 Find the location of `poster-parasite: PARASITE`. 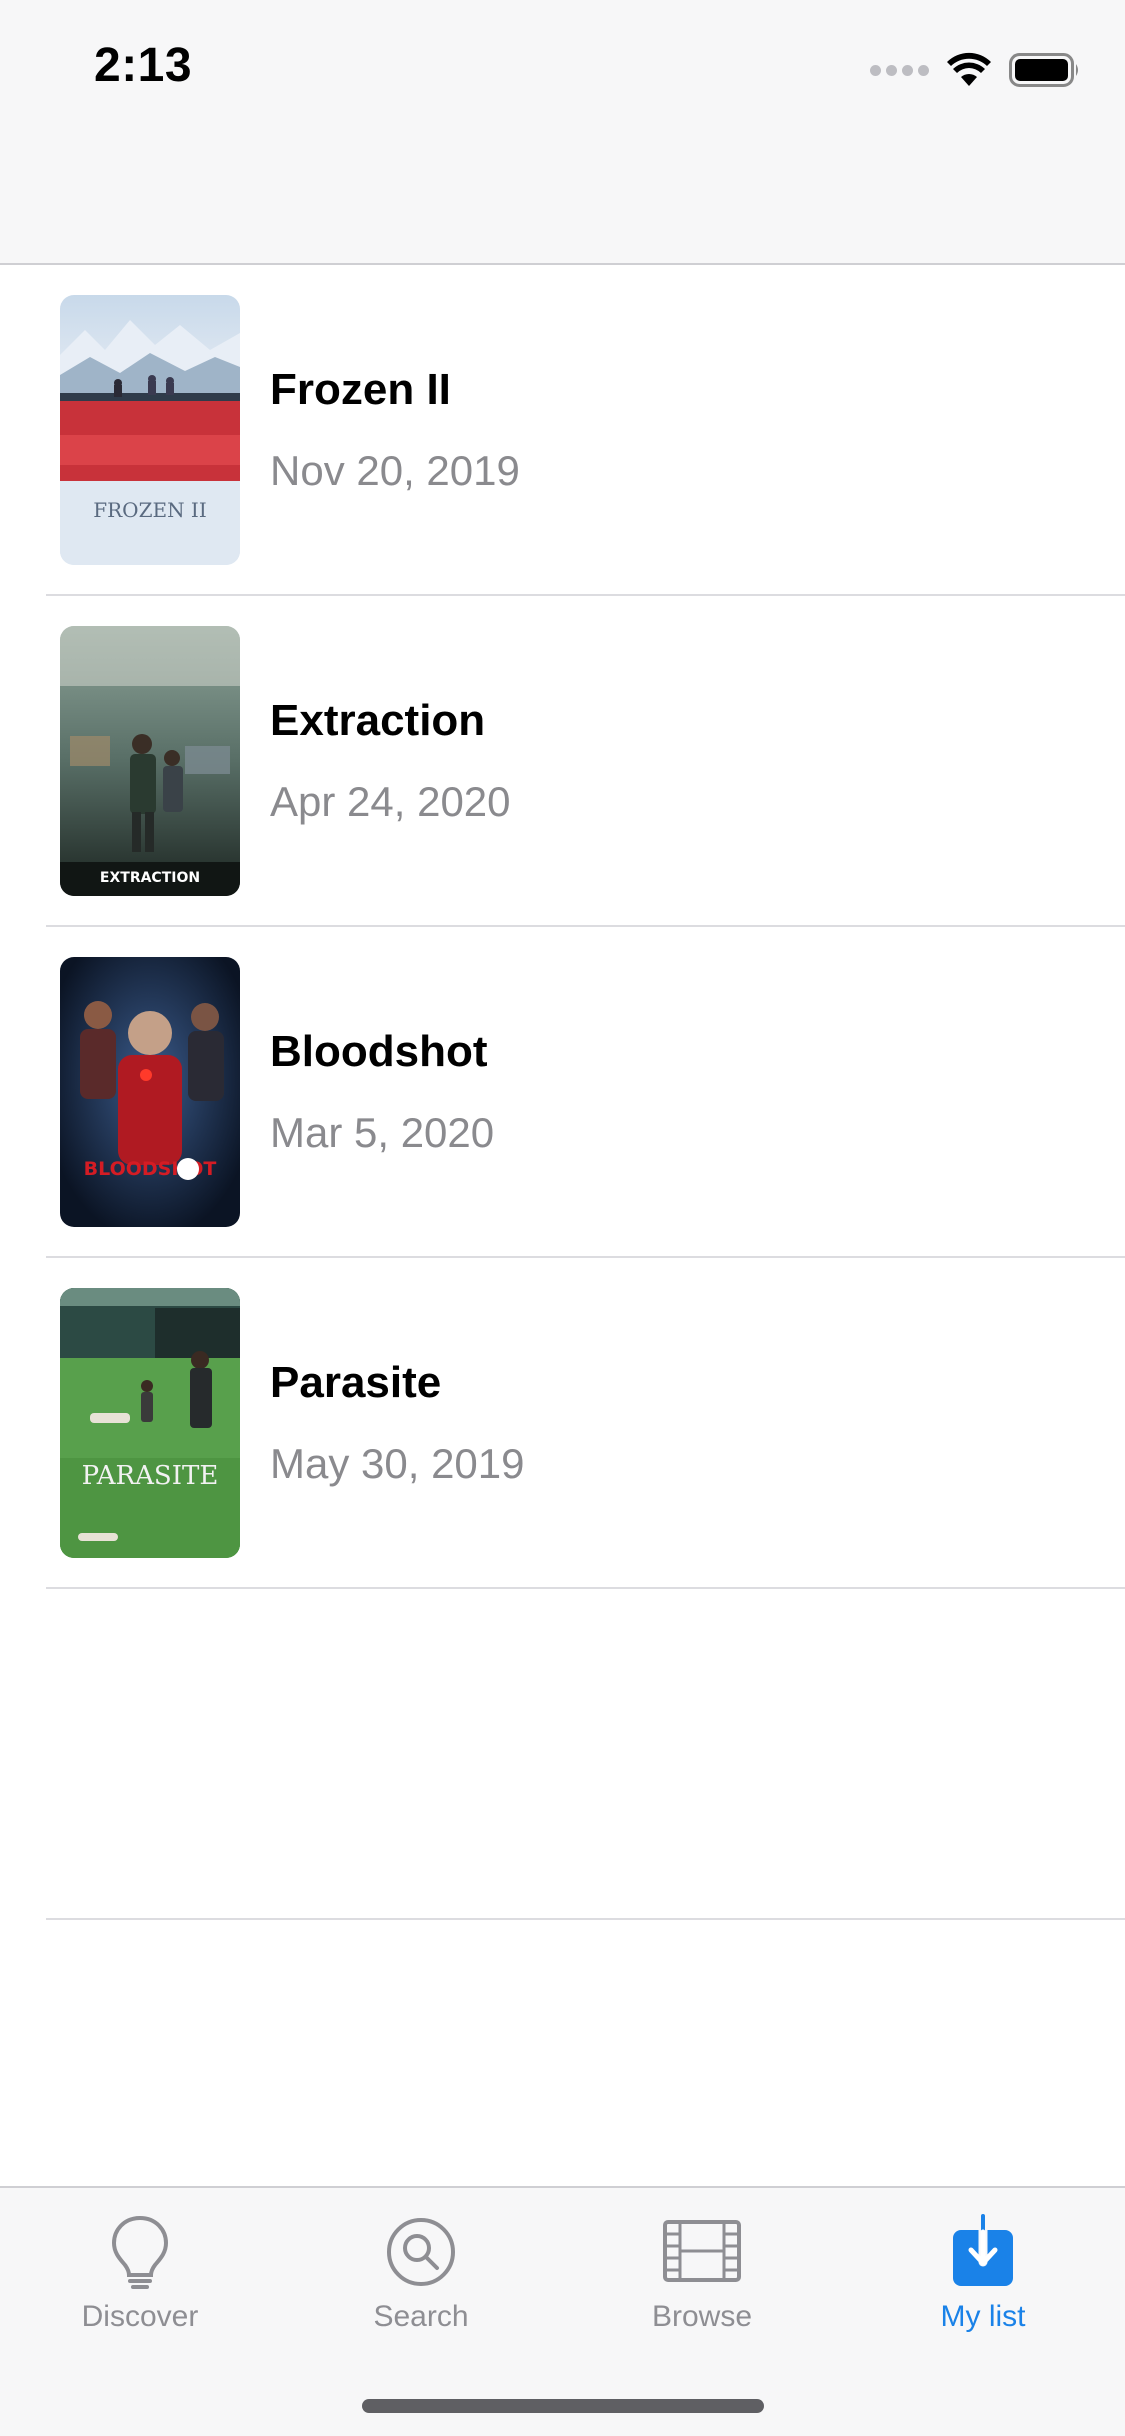

poster-parasite: PARASITE is located at coordinates (150, 1423).